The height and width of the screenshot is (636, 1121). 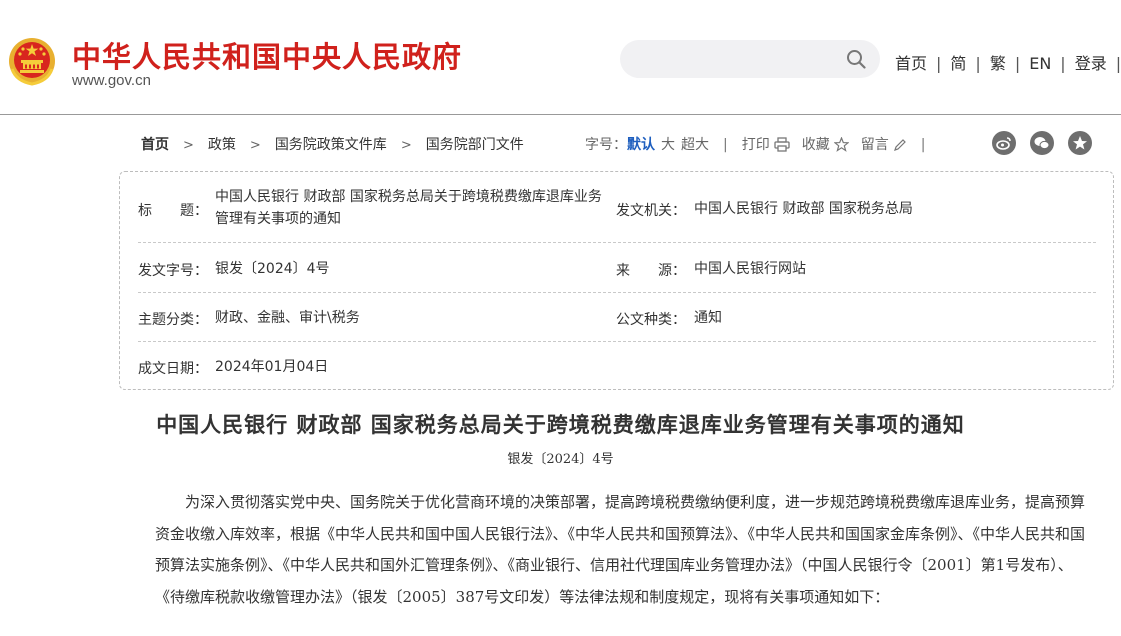 I want to click on meta-row-docno: 发文字号： 银发〔2024〕4号 来 源： 中国人民银行网站, so click(x=617, y=269).